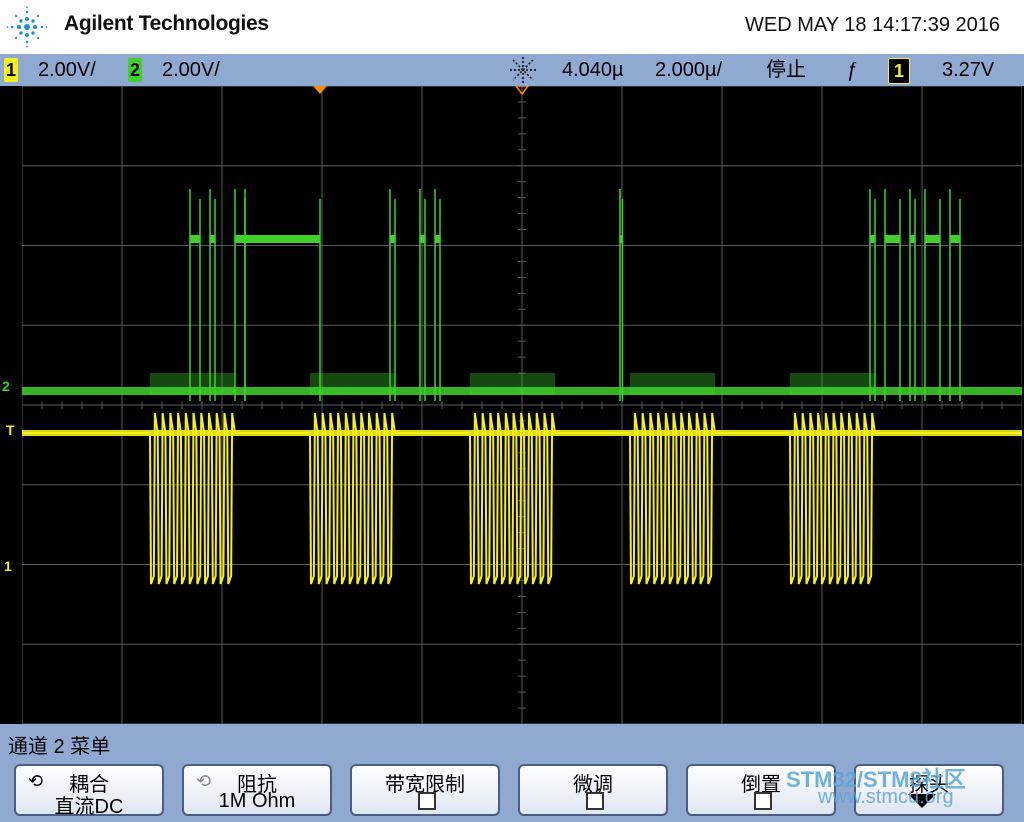  I want to click on timebase-icon, so click(523, 70).